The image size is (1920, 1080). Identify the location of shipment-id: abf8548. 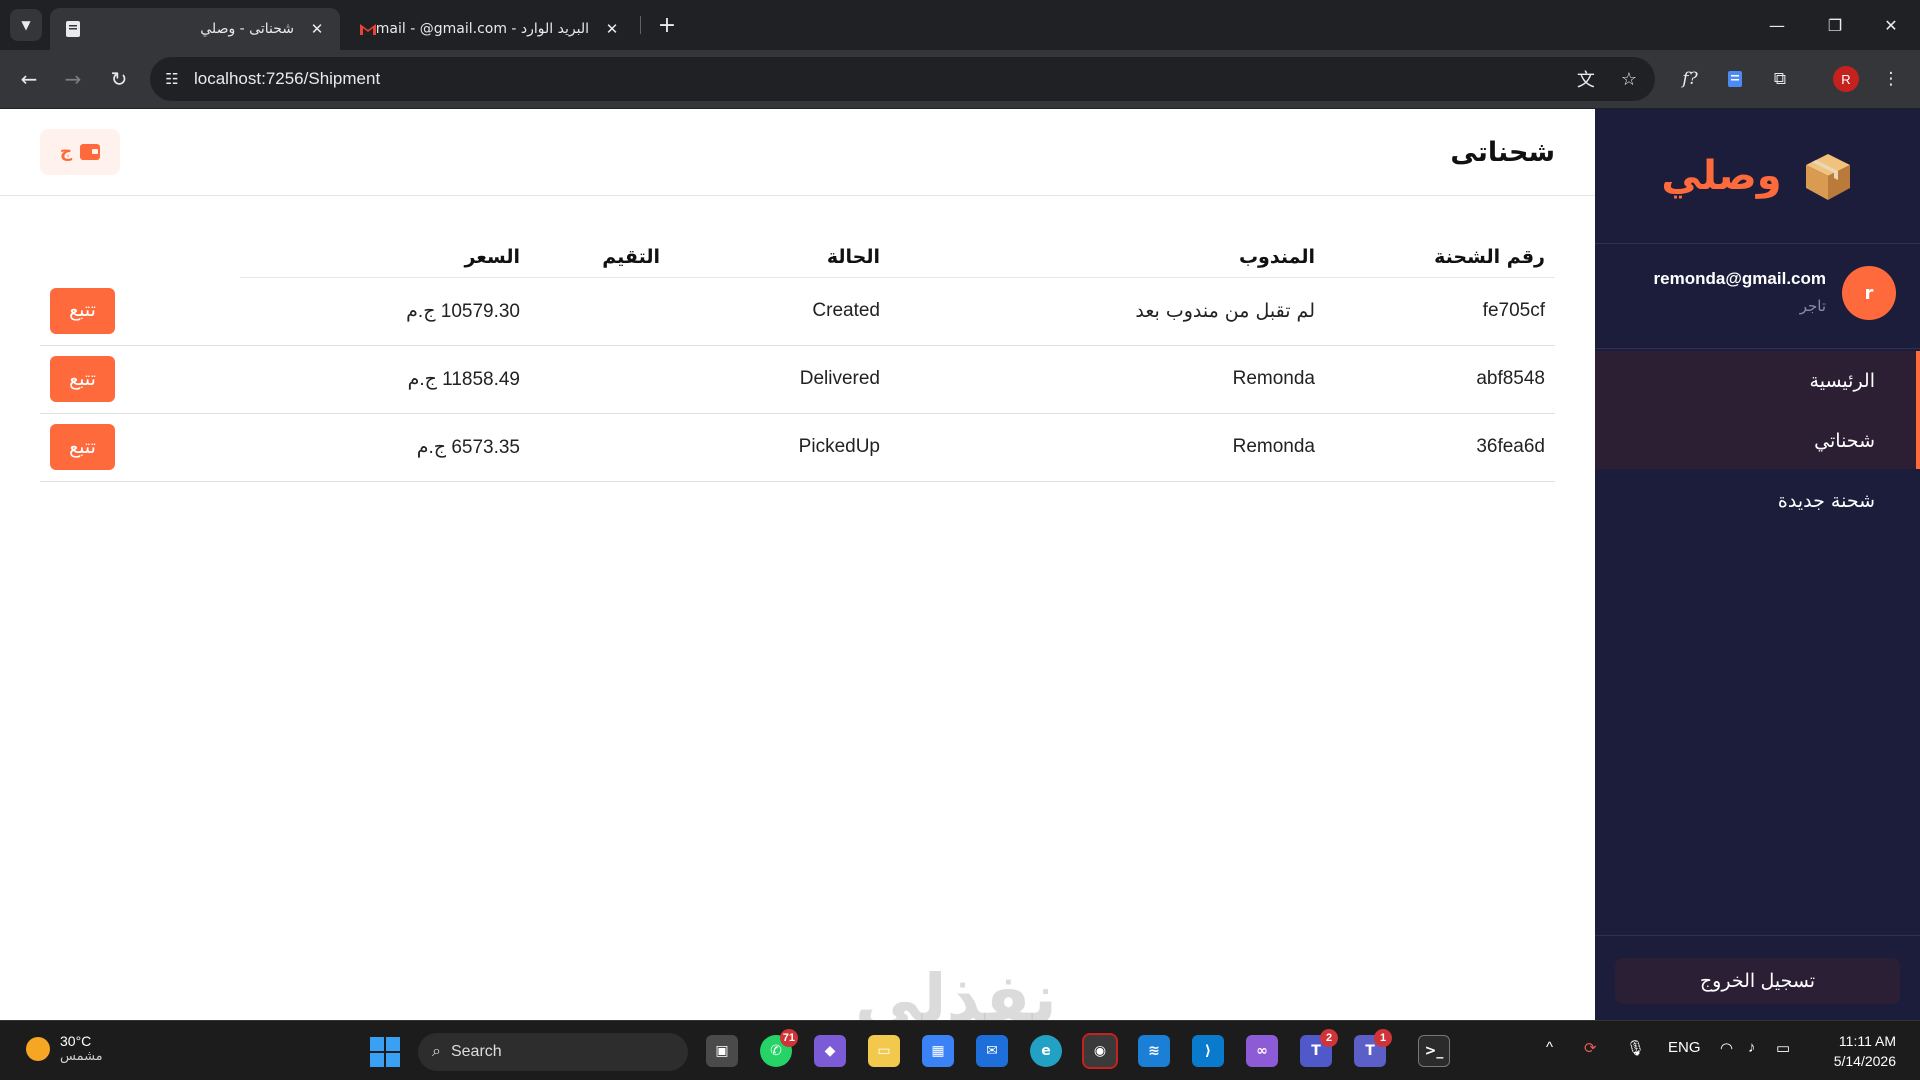
(1440, 379).